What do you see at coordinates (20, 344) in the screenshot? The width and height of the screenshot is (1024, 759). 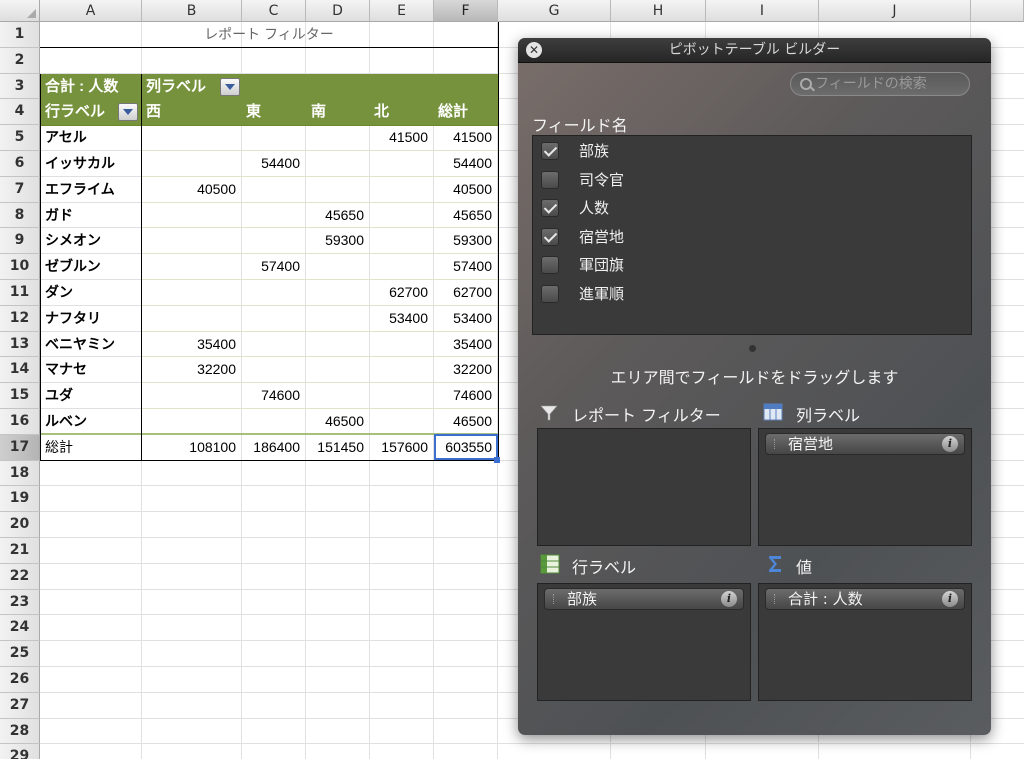 I see `row-header: 13` at bounding box center [20, 344].